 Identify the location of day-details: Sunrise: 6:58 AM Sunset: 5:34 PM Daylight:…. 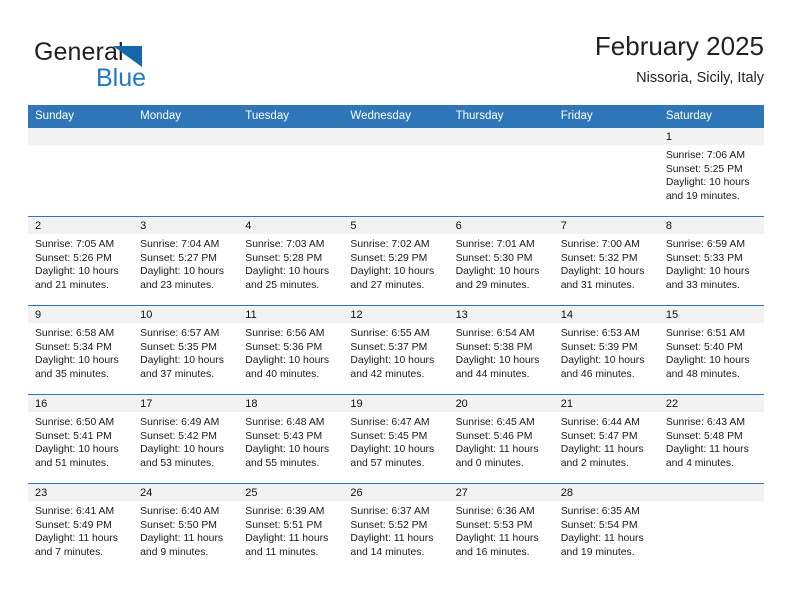
(80, 352).